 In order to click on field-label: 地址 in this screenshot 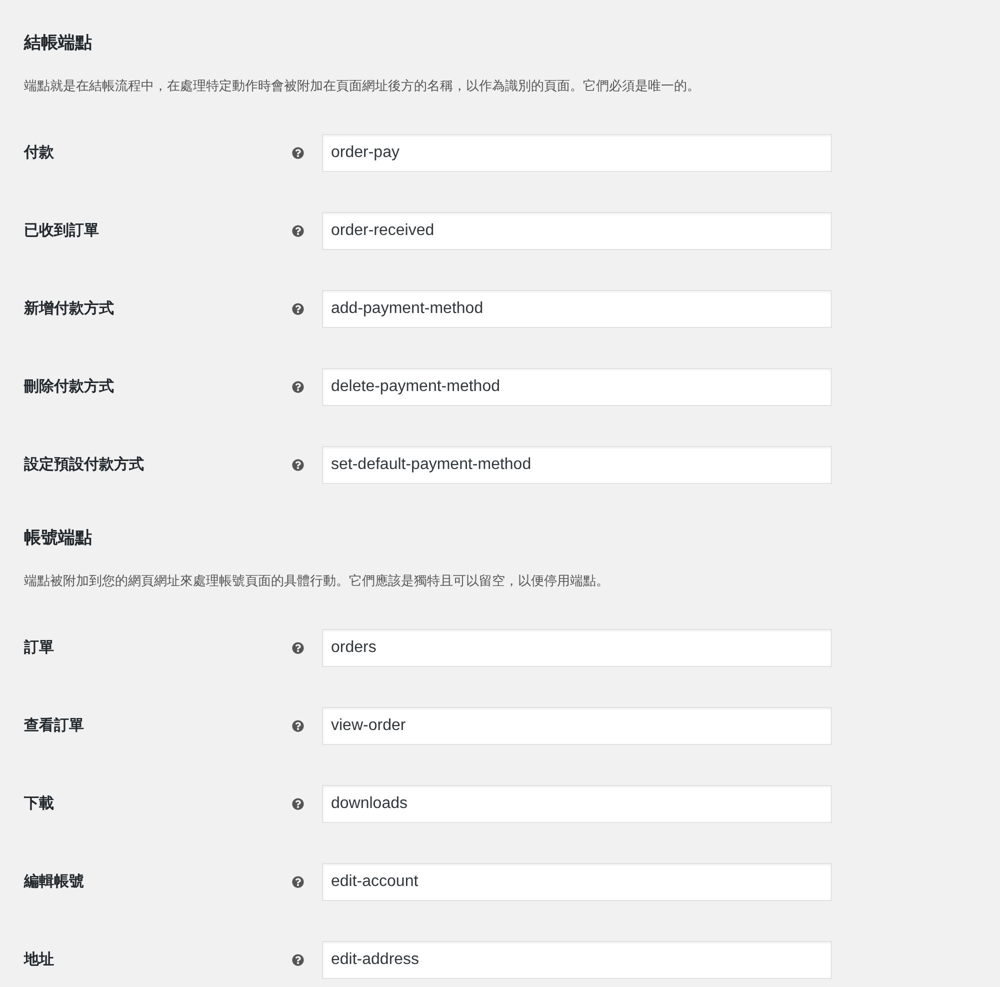, I will do `click(39, 960)`.